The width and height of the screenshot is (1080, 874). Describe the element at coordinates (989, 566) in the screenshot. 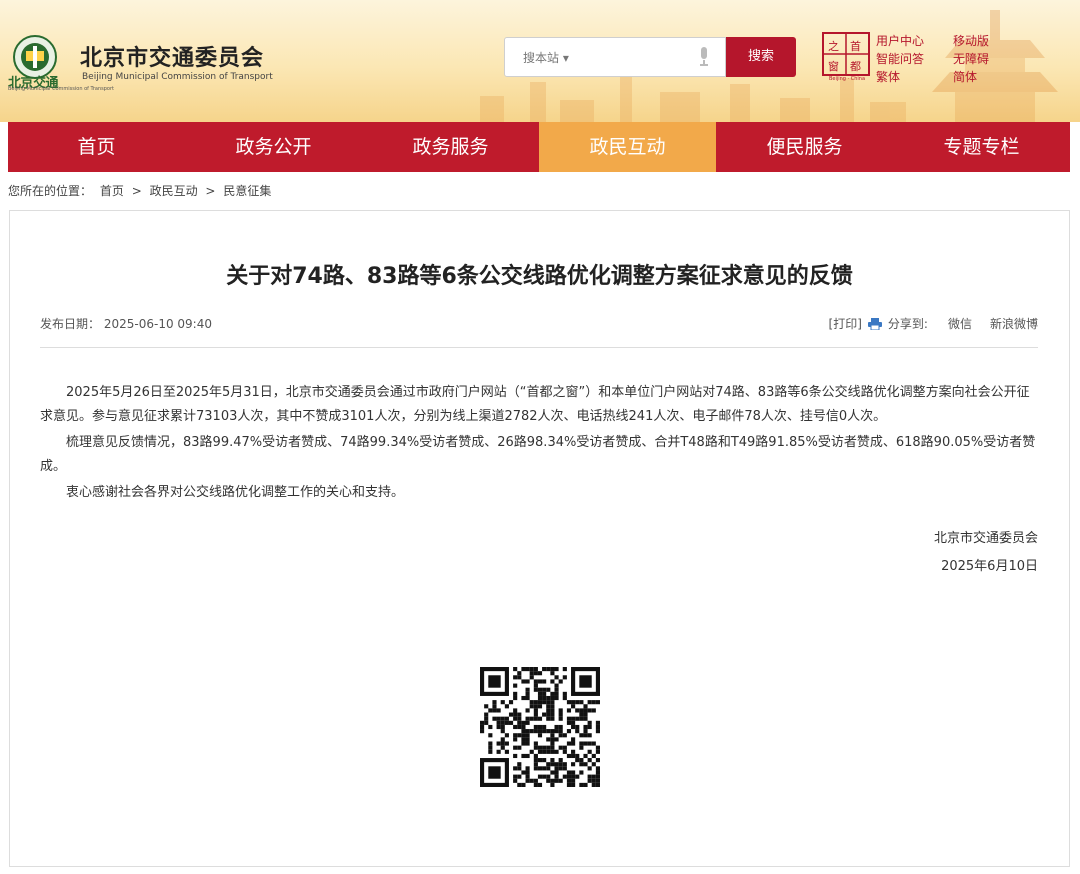

I see `article-sign-date: 2025年6月10日` at that location.